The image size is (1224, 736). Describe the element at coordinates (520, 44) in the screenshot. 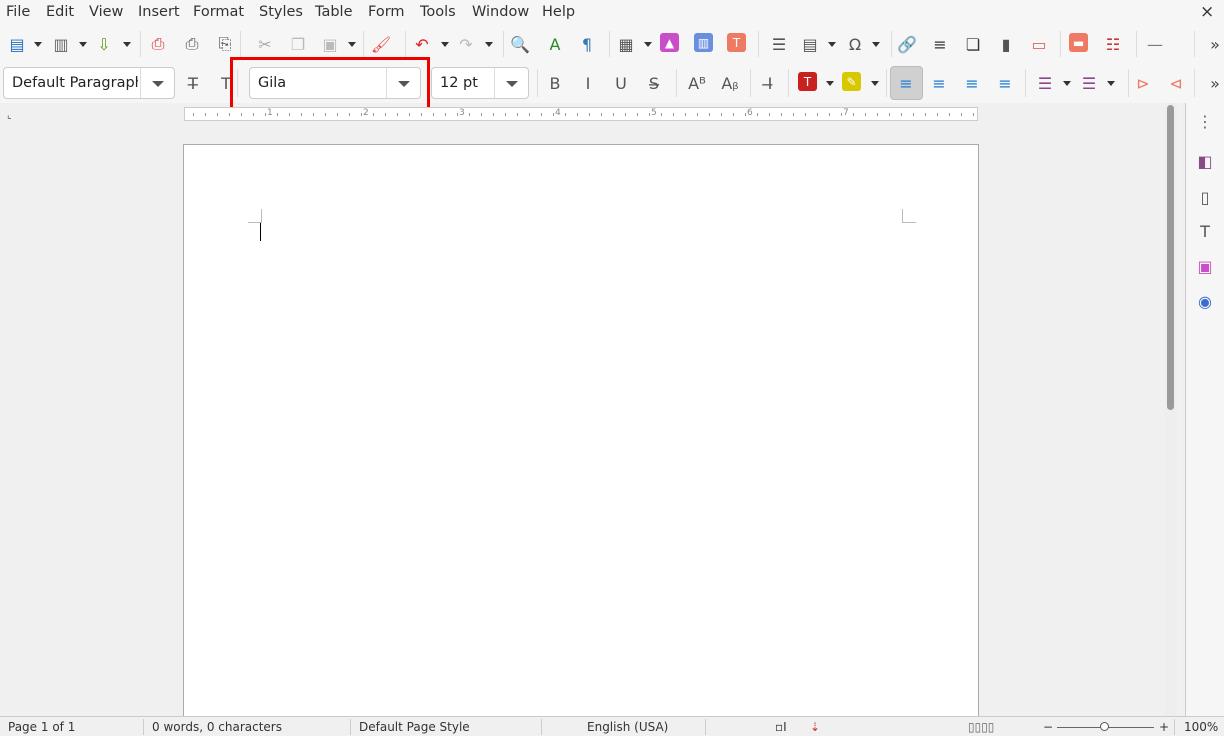

I see `find-replace-icon: 🔍` at that location.